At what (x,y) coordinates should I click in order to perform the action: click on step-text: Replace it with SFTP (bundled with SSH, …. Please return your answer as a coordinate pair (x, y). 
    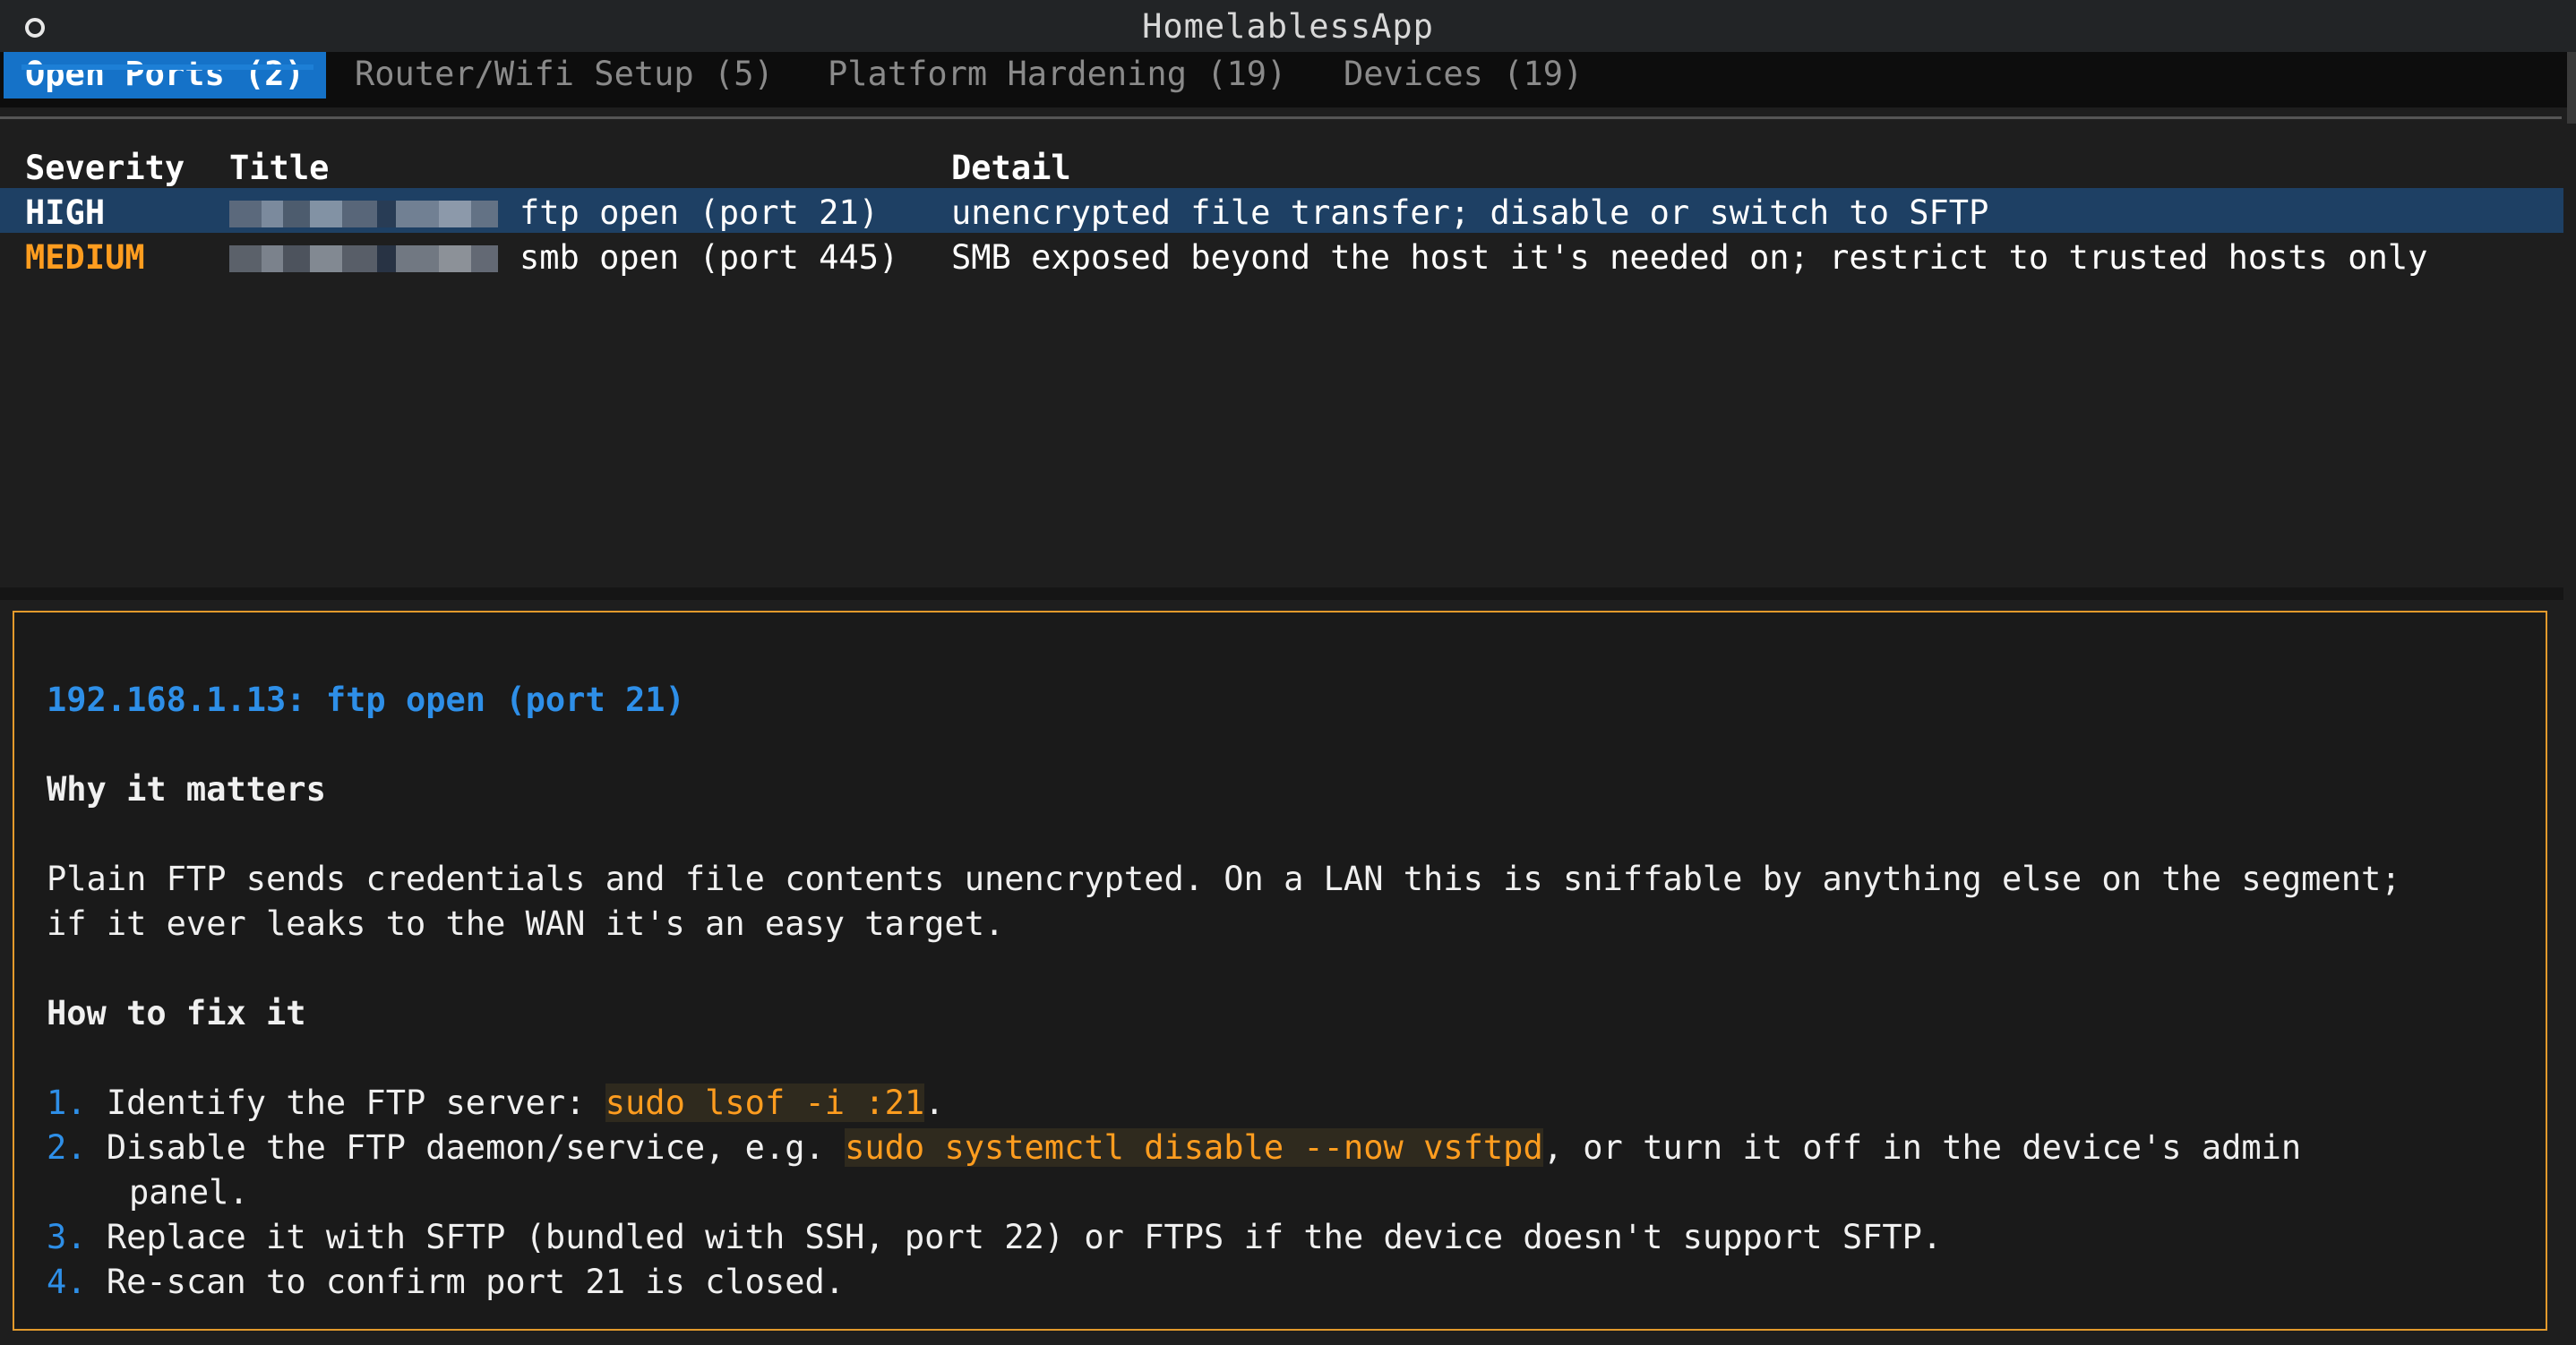
    Looking at the image, I should click on (1024, 1237).